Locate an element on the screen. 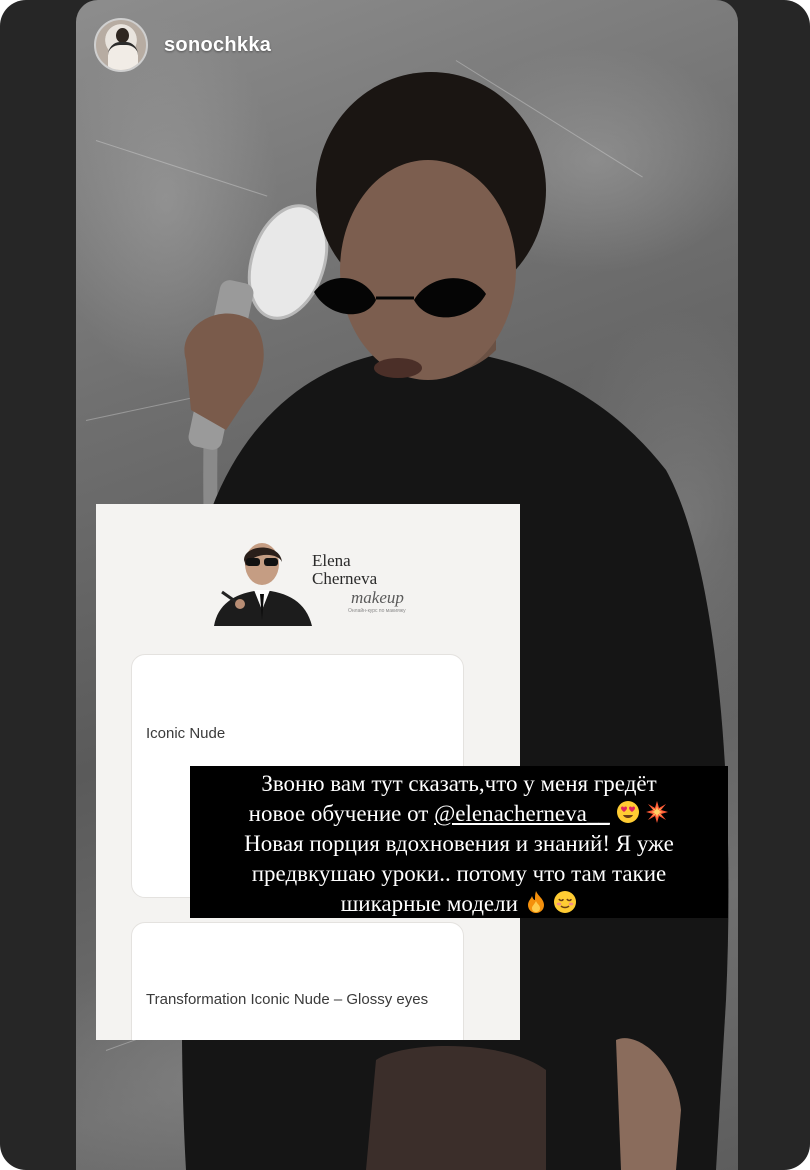 Image resolution: width=810 pixels, height=1170 pixels. relieved-emoji is located at coordinates (565, 902).